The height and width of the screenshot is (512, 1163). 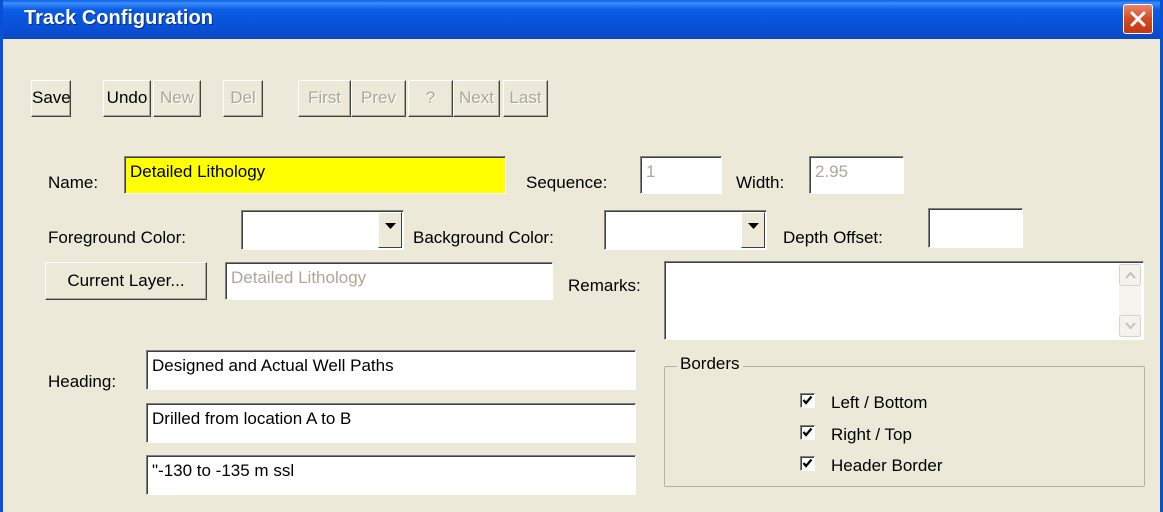 What do you see at coordinates (430, 98) in the screenshot?
I see `help-button: ?` at bounding box center [430, 98].